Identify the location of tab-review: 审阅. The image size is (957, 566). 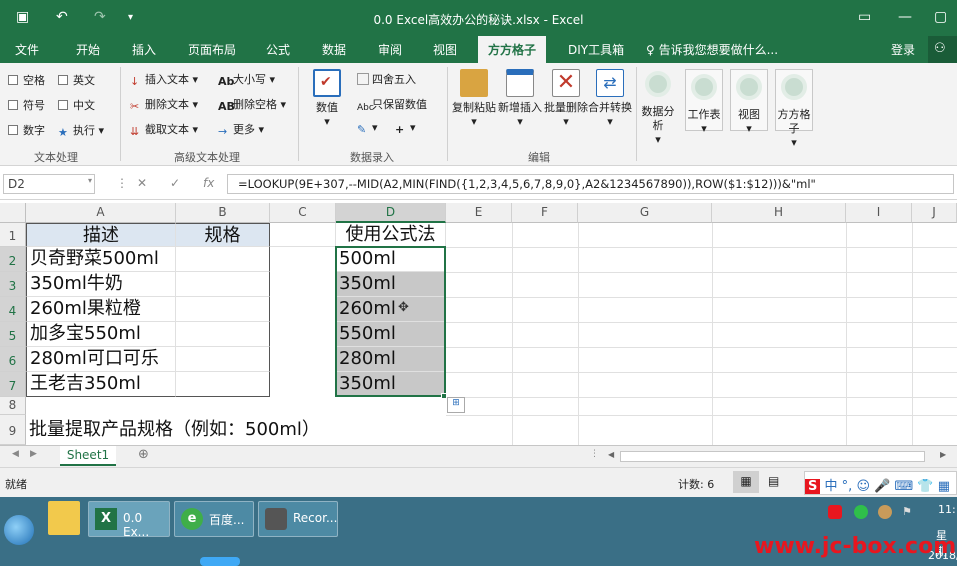
(390, 49).